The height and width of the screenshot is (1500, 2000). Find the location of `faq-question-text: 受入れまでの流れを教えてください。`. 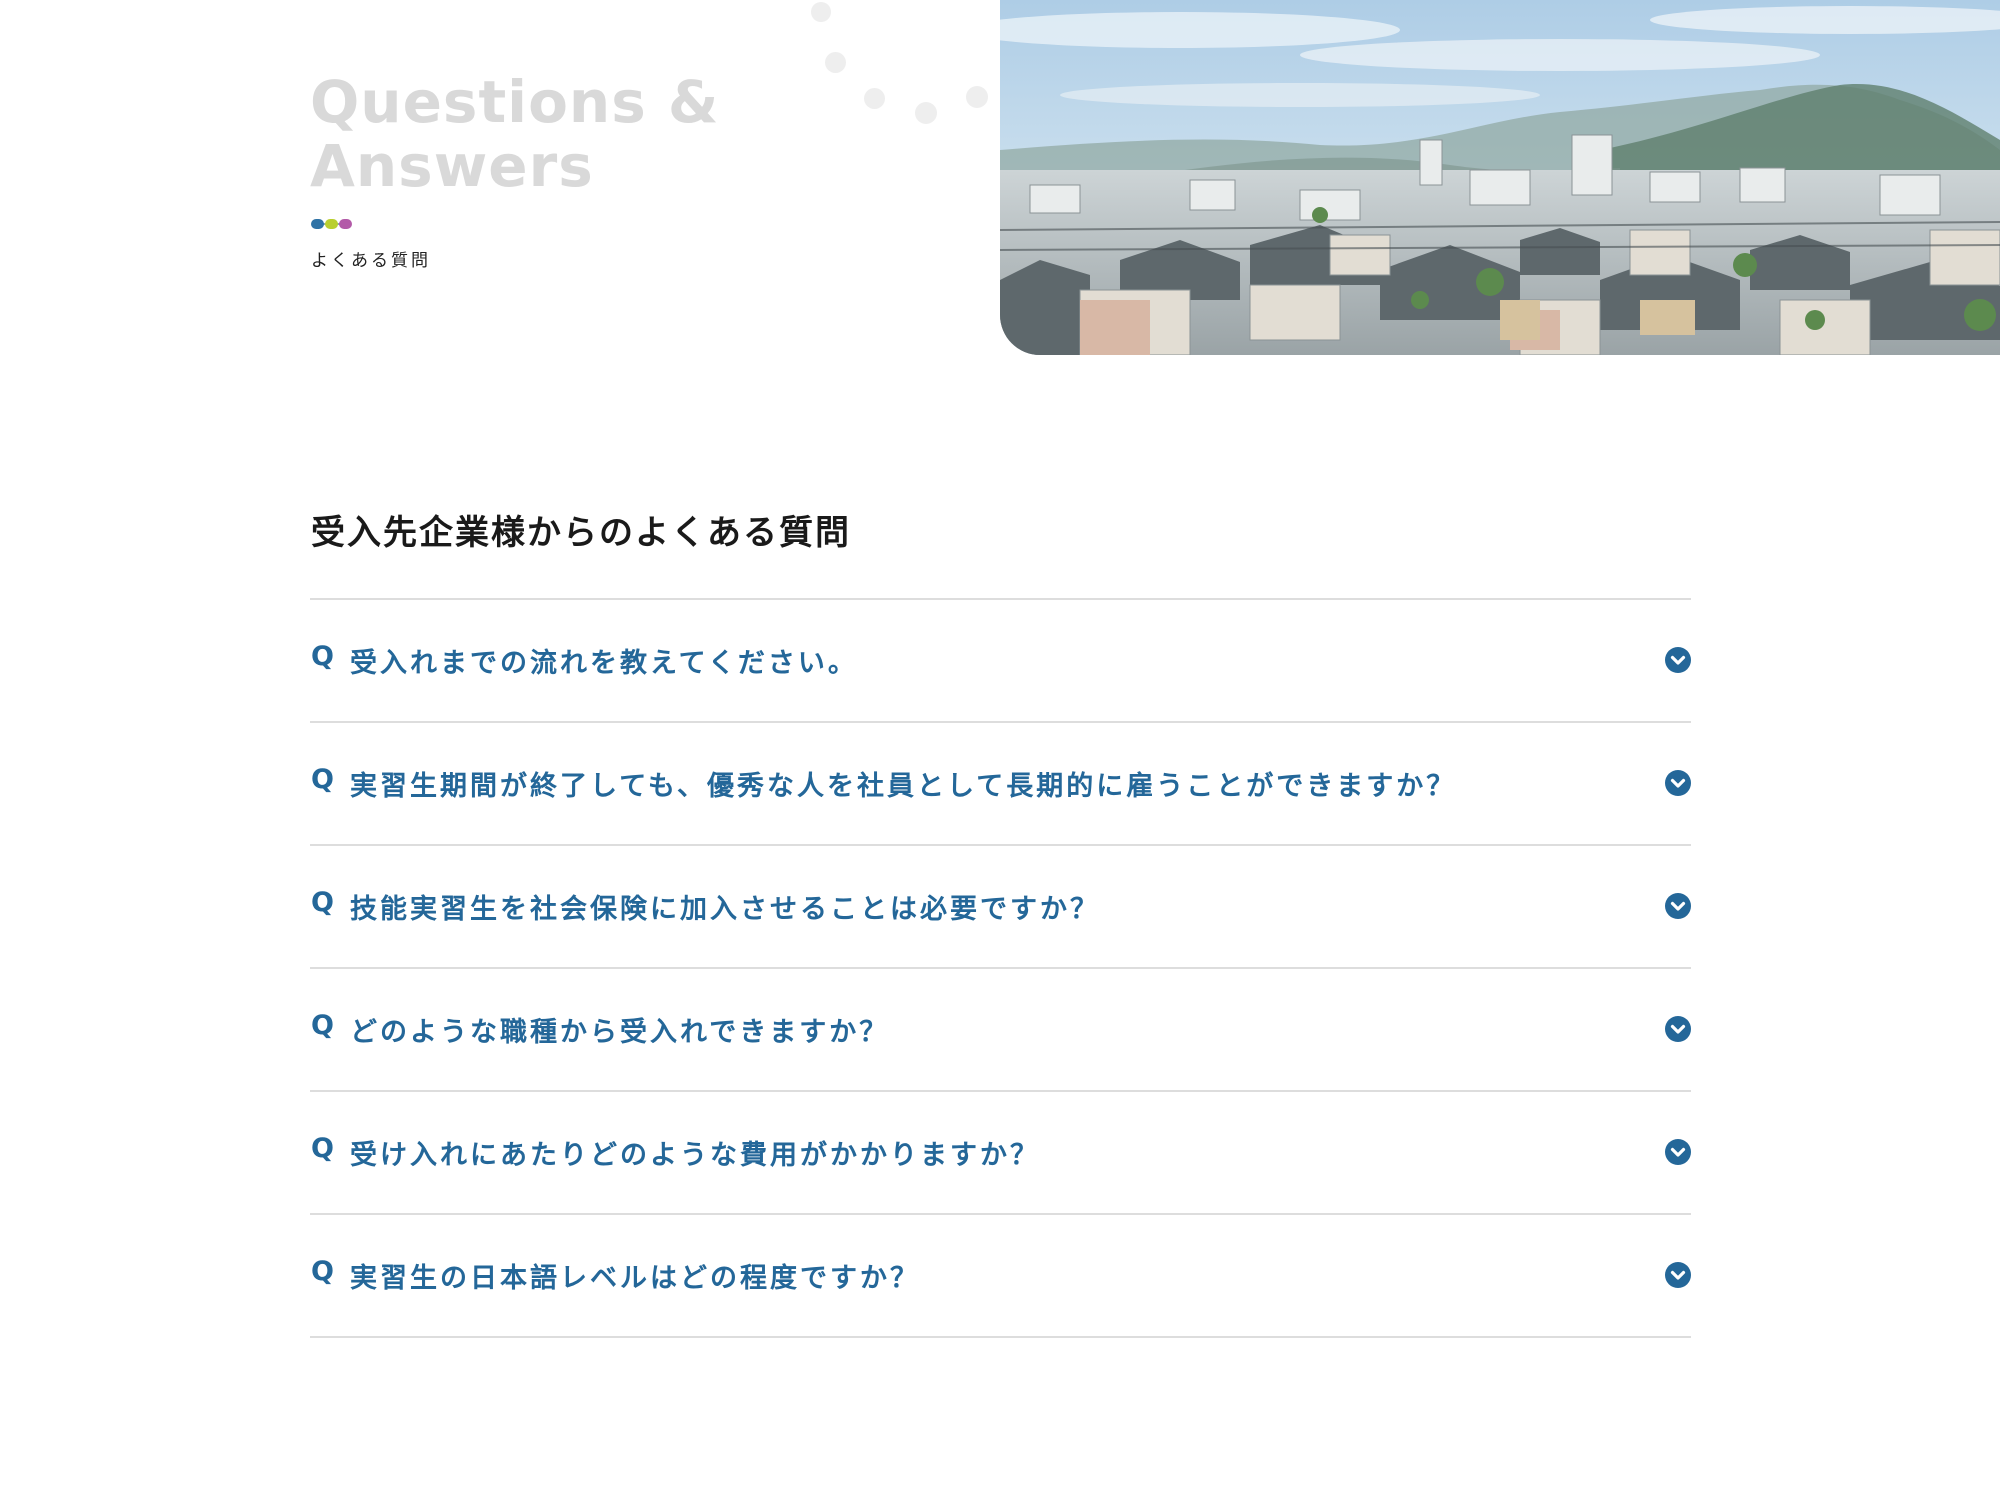

faq-question-text: 受入れまでの流れを教えてください。 is located at coordinates (604, 663).